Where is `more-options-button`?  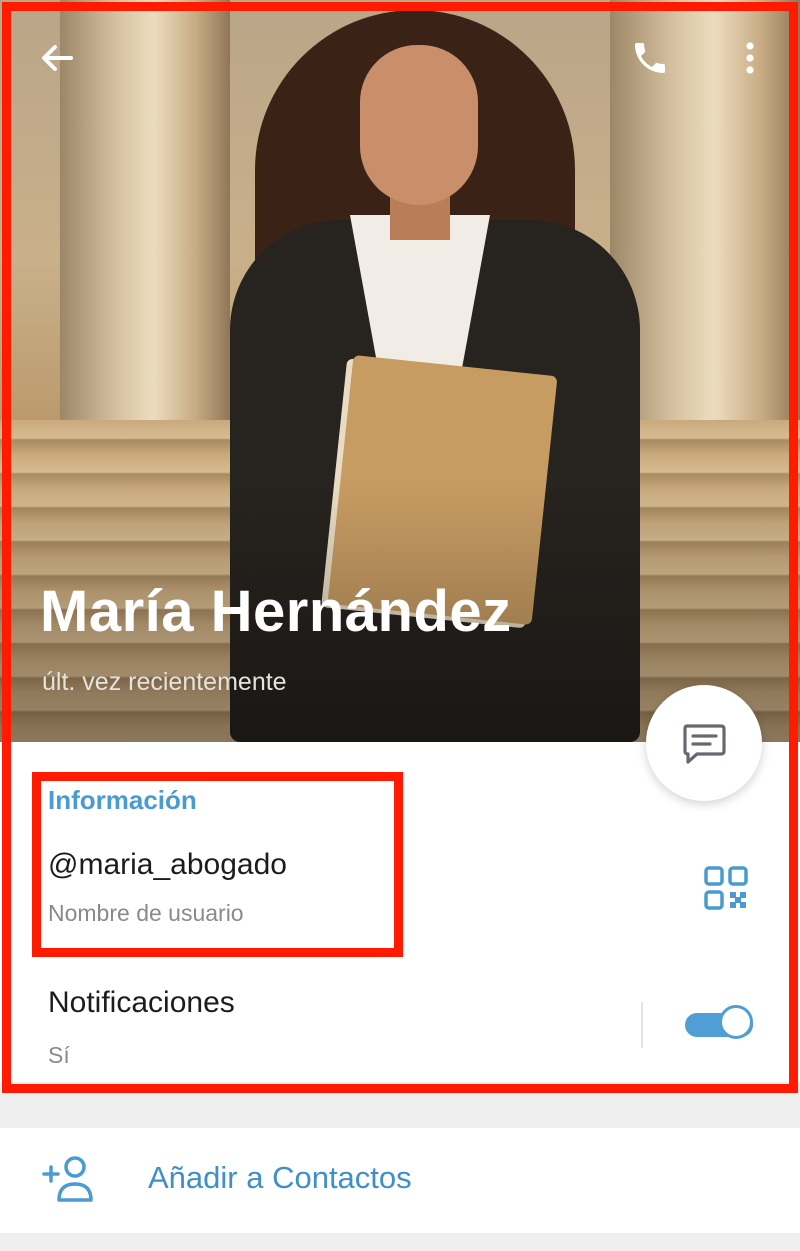 more-options-button is located at coordinates (750, 58).